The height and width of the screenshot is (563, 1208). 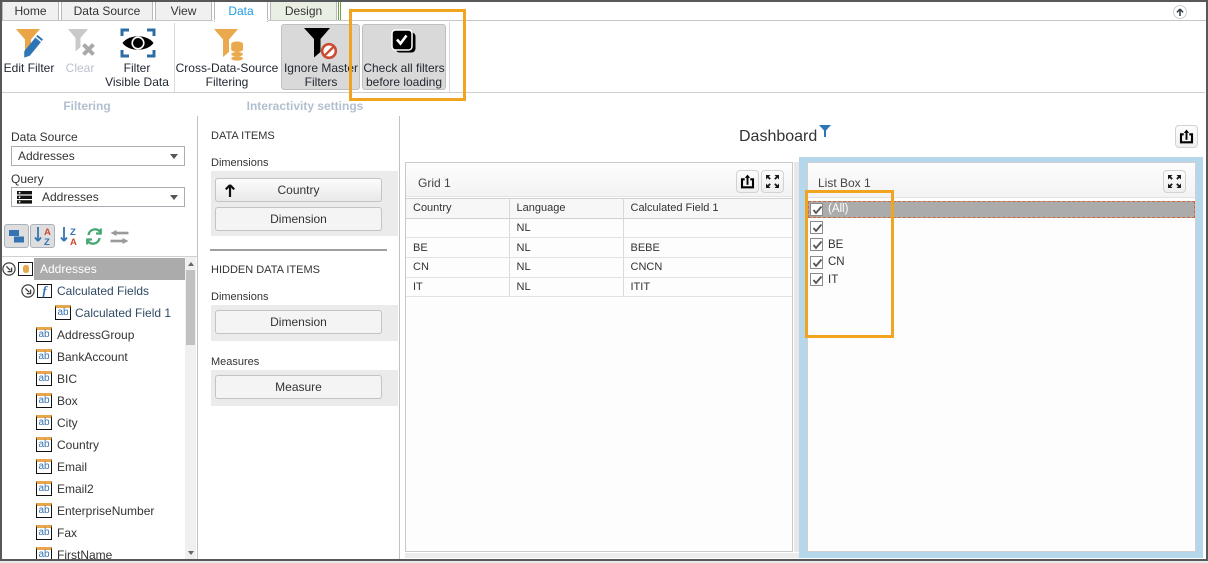 What do you see at coordinates (47, 241) in the screenshot?
I see `svg-text: Z` at bounding box center [47, 241].